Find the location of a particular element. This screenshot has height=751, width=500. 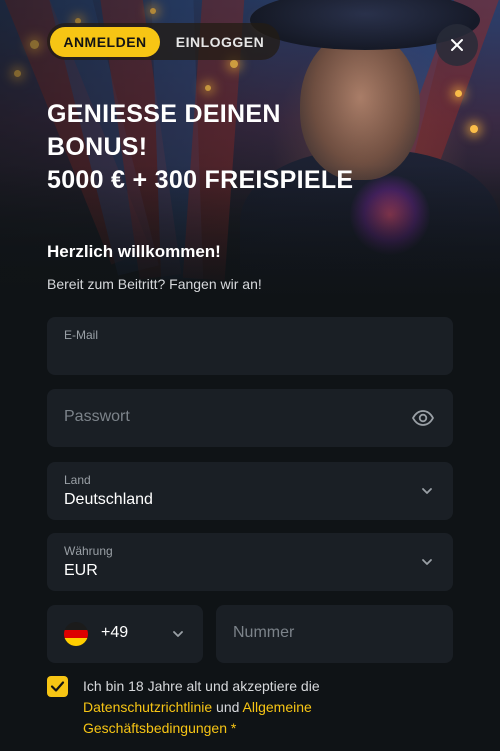

country-label: Land is located at coordinates (77, 480).